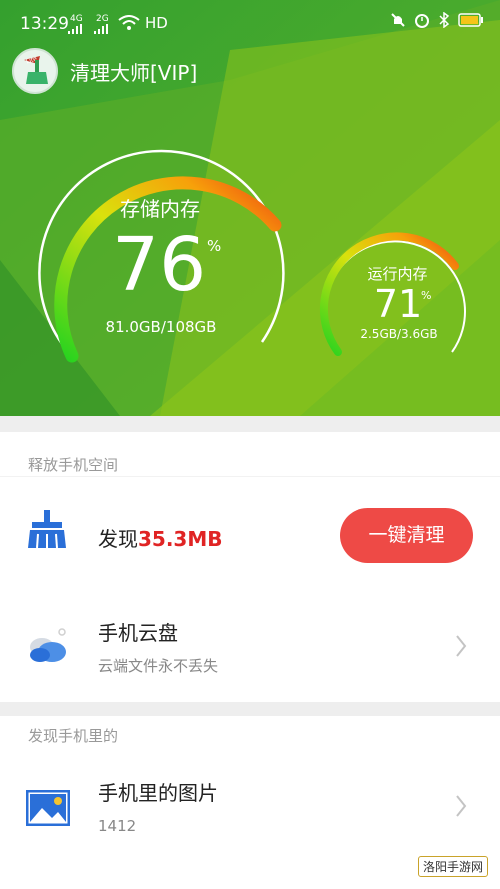 This screenshot has height=889, width=500. I want to click on network-4g: 4G, so click(76, 19).